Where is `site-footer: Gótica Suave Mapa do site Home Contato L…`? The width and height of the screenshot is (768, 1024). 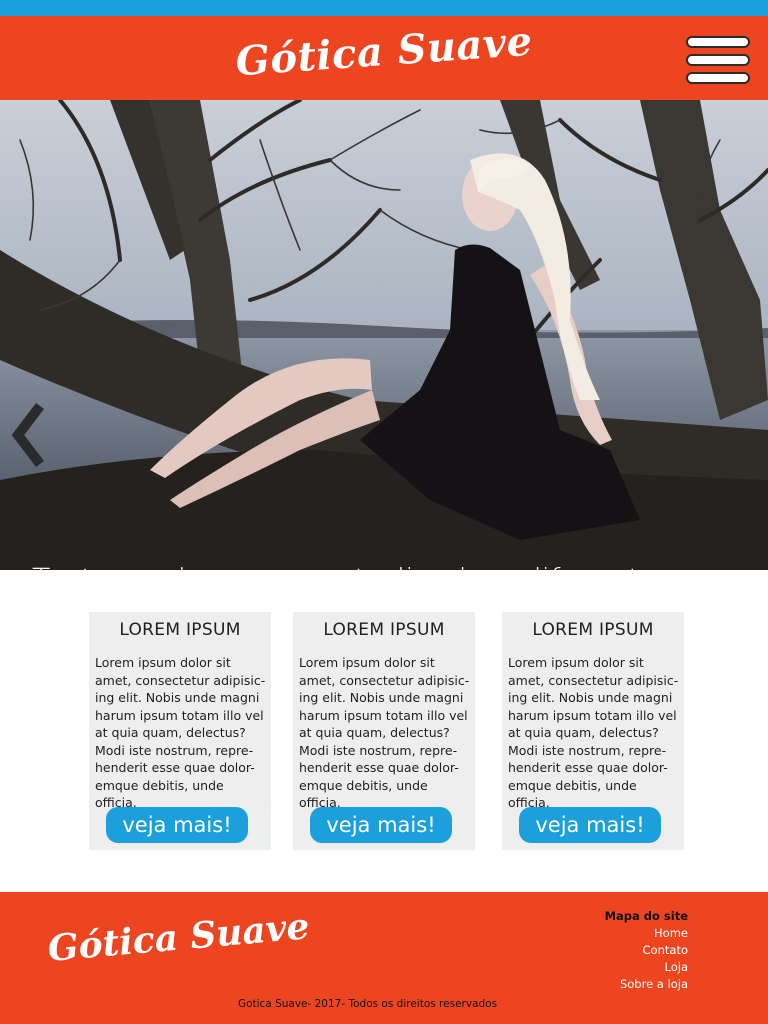
site-footer: Gótica Suave Mapa do site Home Contato L… is located at coordinates (384, 958).